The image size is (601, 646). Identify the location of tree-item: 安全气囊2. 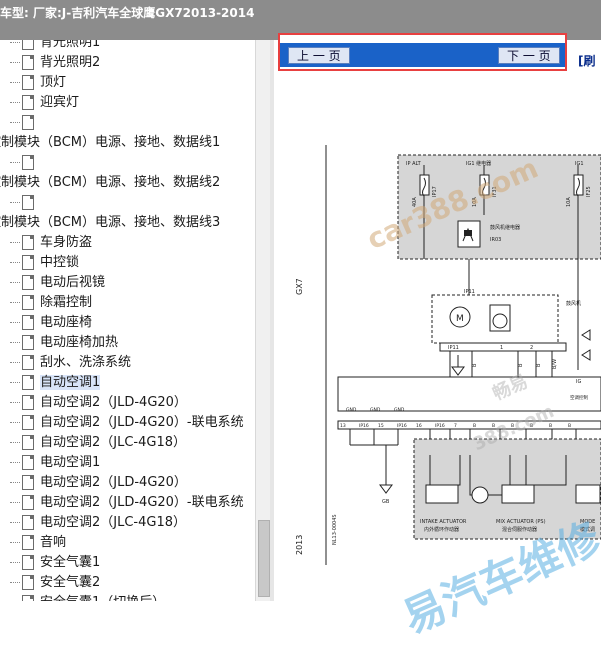
(55, 583).